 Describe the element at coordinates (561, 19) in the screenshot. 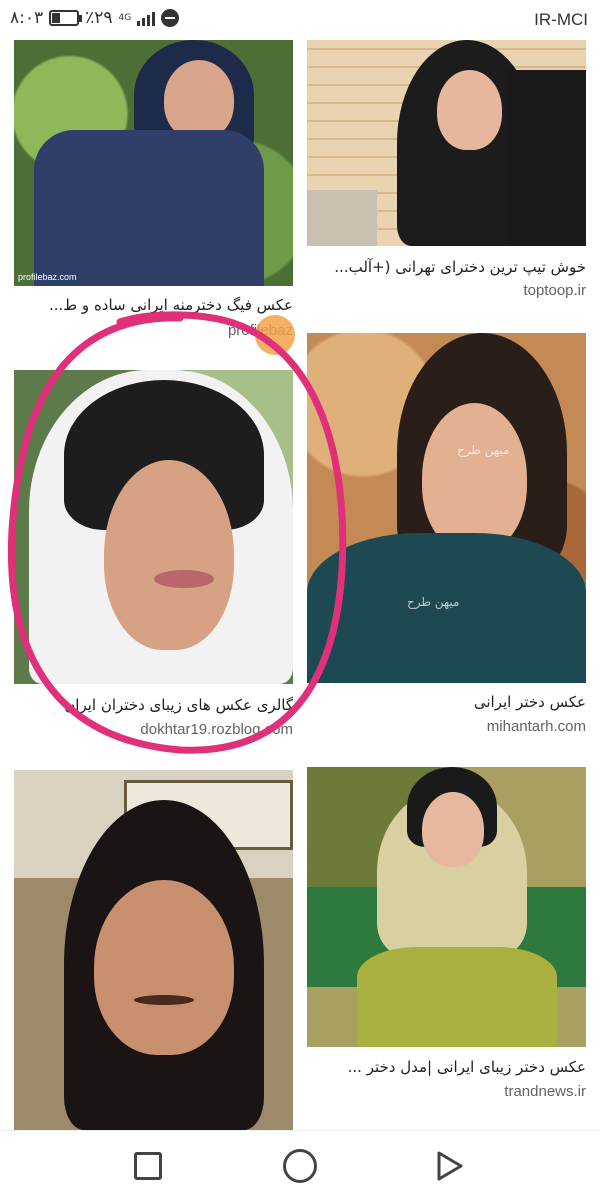

I see `carrier-name: IR-MCI` at that location.